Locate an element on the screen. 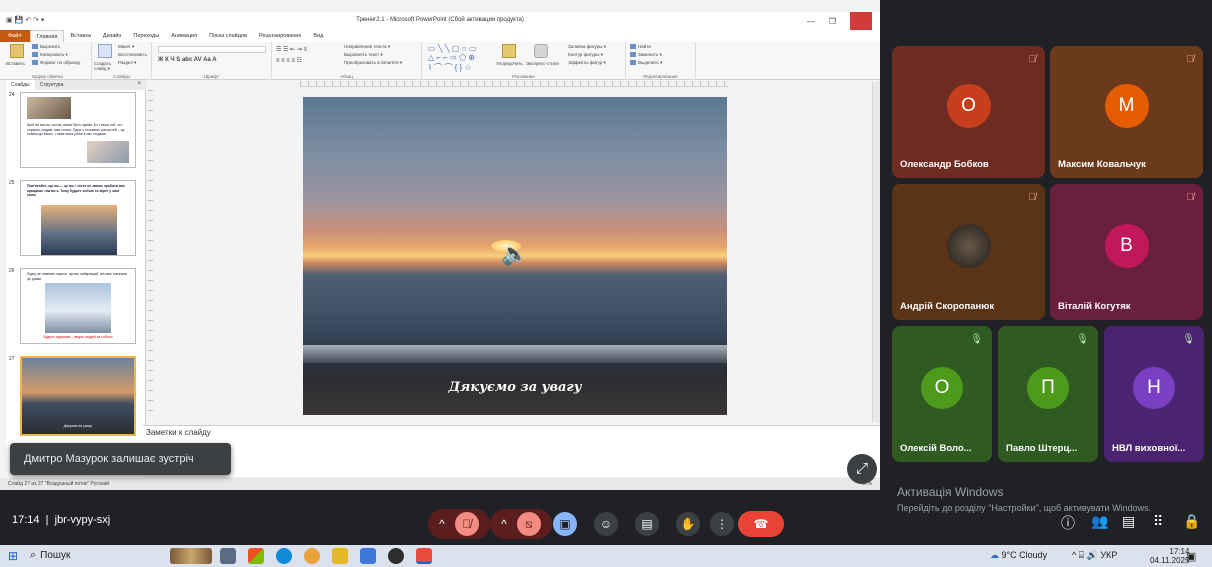 The image size is (1212, 567). taskbar-clock: 17:14 04.11.2025 is located at coordinates (1169, 556).